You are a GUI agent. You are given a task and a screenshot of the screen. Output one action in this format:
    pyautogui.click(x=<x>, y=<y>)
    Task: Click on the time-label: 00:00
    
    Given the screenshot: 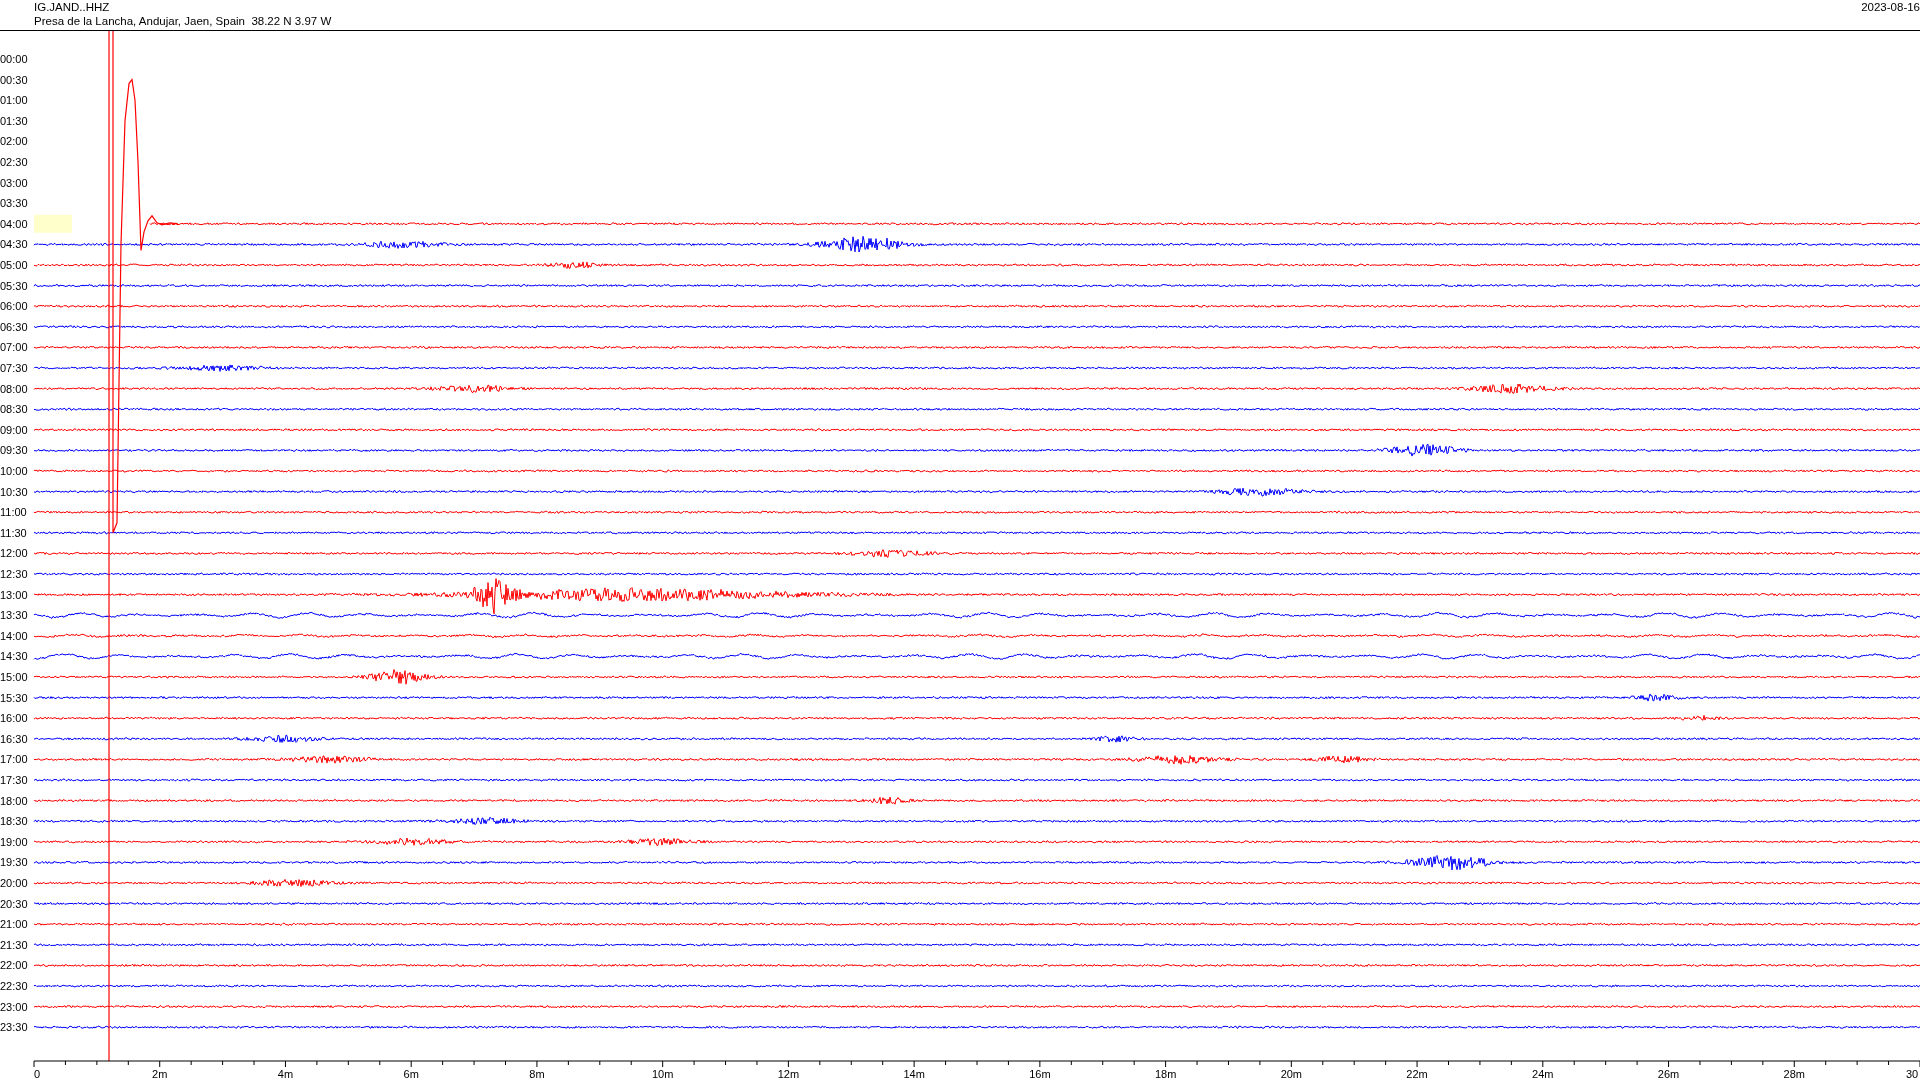 What is the action you would take?
    pyautogui.click(x=14, y=59)
    